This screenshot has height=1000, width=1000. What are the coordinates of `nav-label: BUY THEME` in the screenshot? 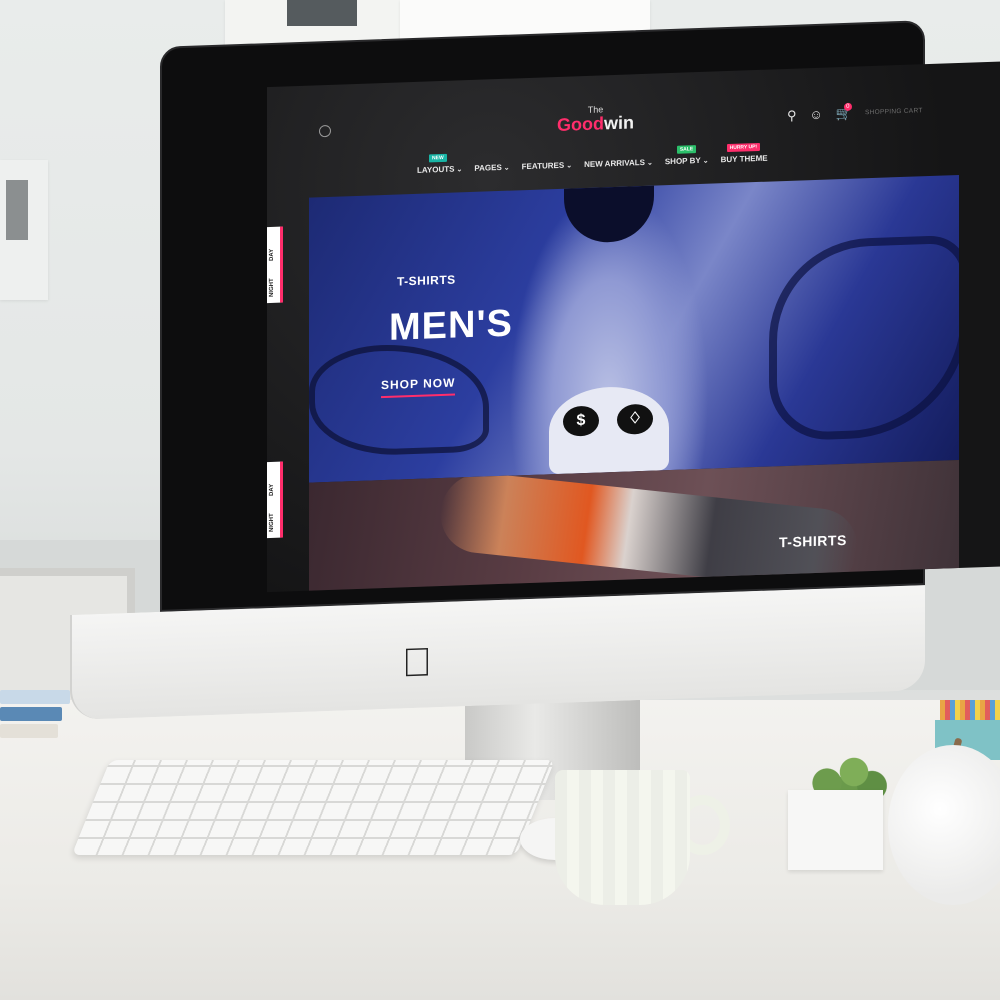 It's located at (744, 159).